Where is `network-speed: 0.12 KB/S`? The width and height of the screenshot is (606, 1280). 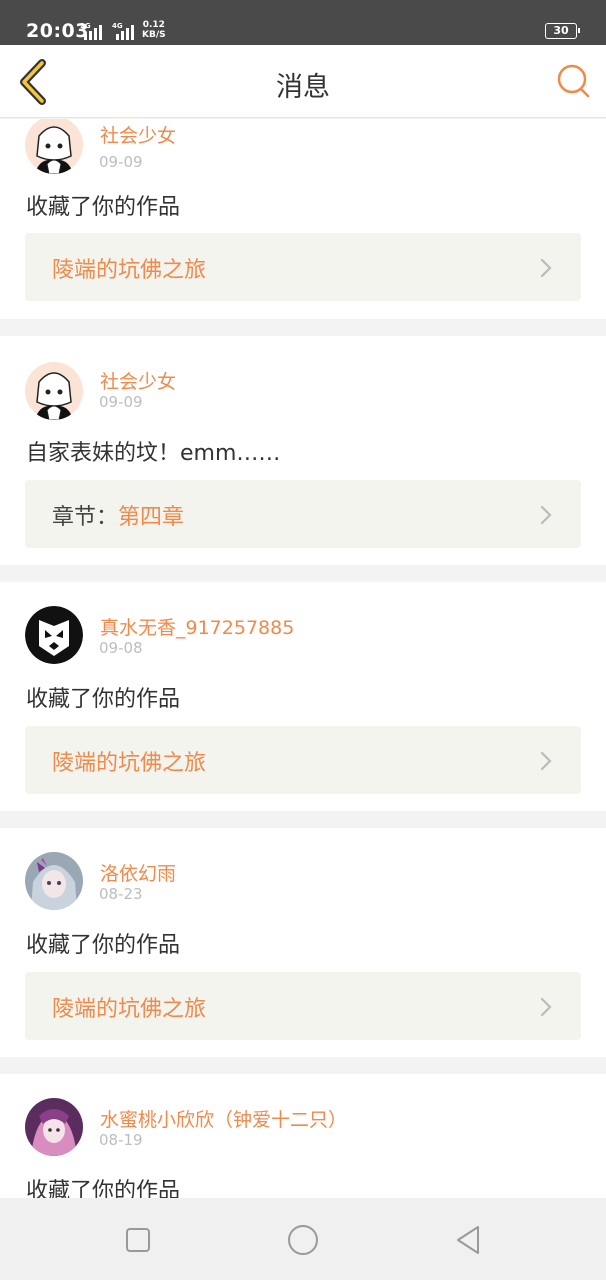 network-speed: 0.12 KB/S is located at coordinates (154, 30).